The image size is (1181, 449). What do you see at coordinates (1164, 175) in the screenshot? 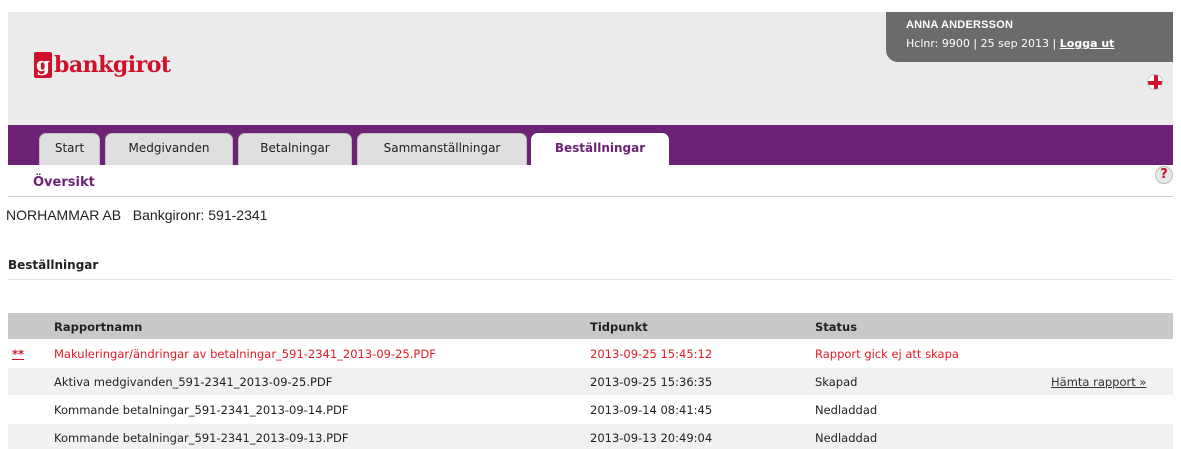
I see `help-icon: ?` at bounding box center [1164, 175].